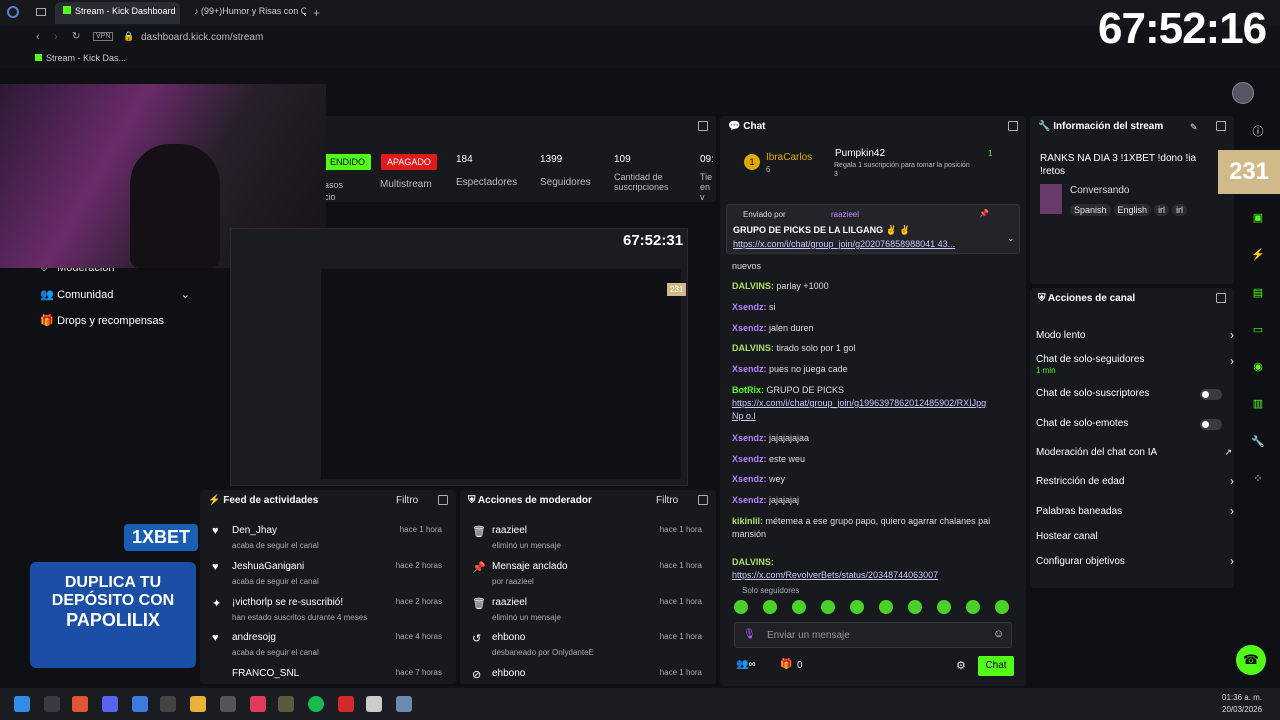 The width and height of the screenshot is (1280, 720). What do you see at coordinates (873, 635) in the screenshot?
I see `chat-input: 🎙 Enviar un mensaje ☺` at bounding box center [873, 635].